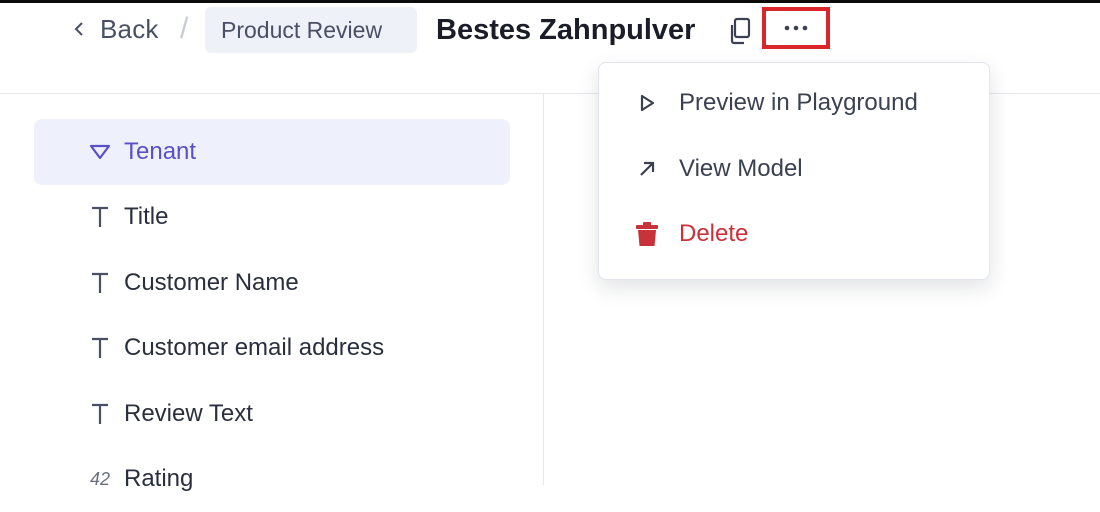 This screenshot has height=512, width=1100. Describe the element at coordinates (211, 283) in the screenshot. I see `field-label: Customer Name` at that location.